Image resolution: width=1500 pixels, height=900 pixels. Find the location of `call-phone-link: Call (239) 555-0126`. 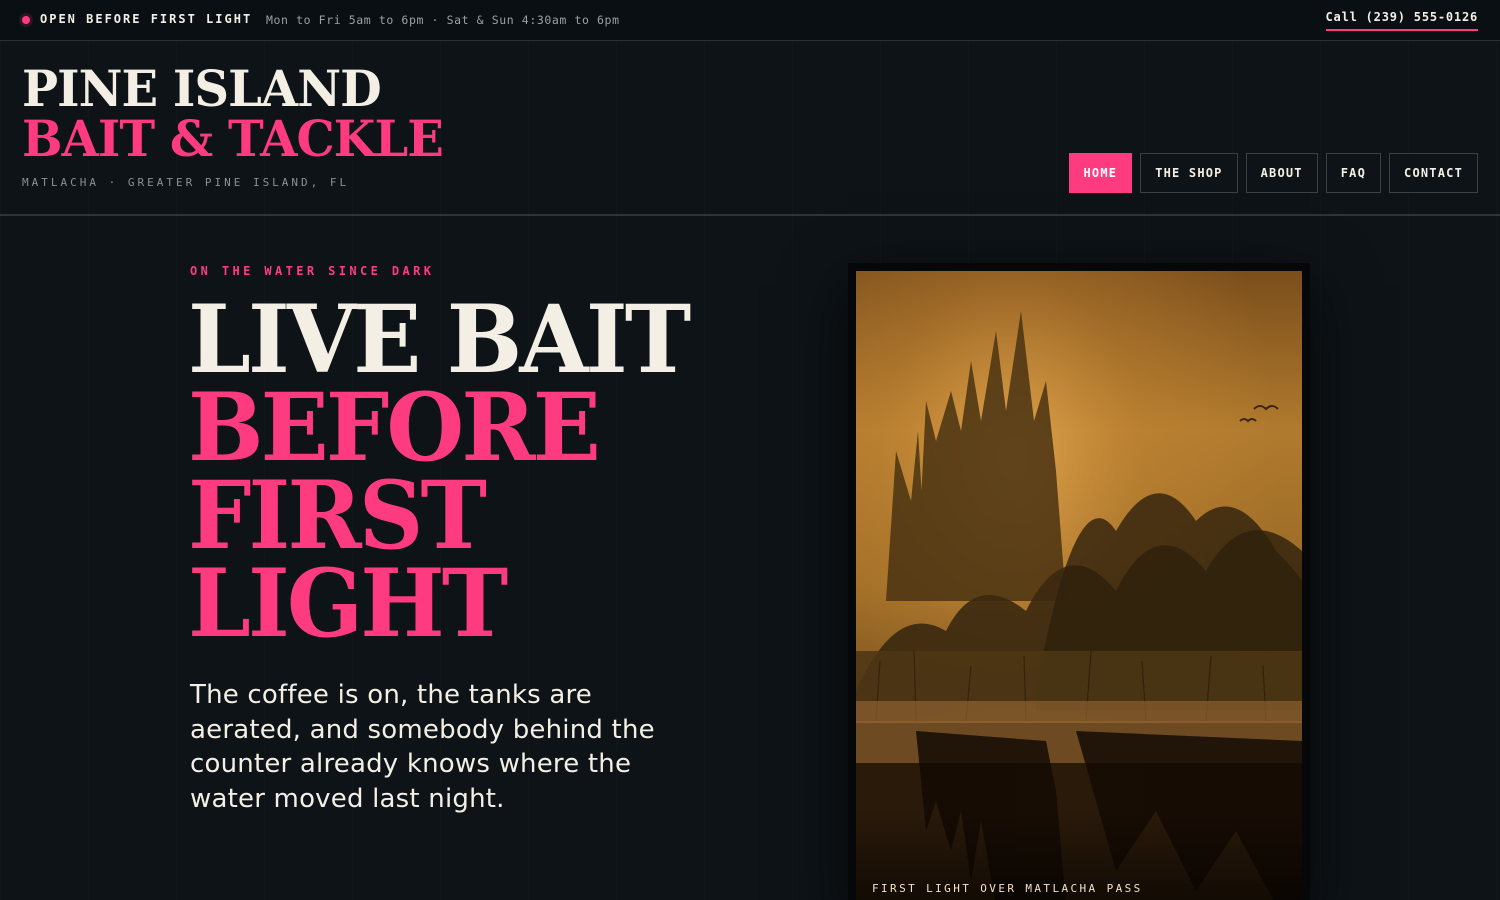

call-phone-link: Call (239) 555-0126 is located at coordinates (1401, 20).